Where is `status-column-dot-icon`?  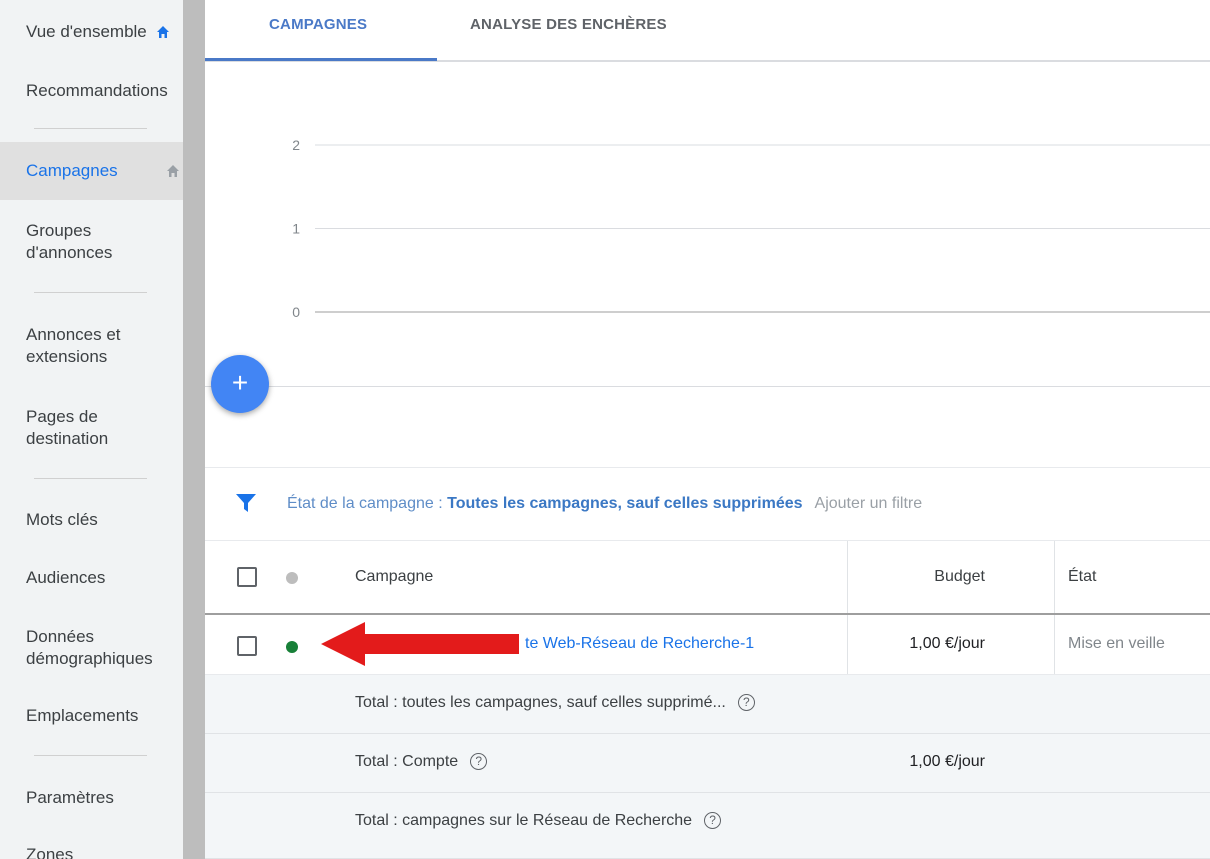 status-column-dot-icon is located at coordinates (292, 578).